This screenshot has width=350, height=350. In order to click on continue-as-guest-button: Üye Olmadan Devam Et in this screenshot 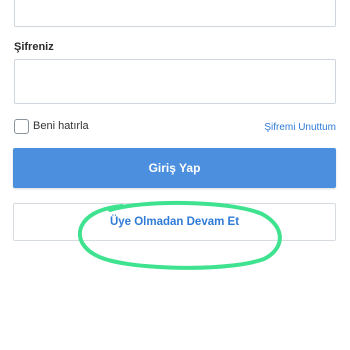, I will do `click(174, 222)`.